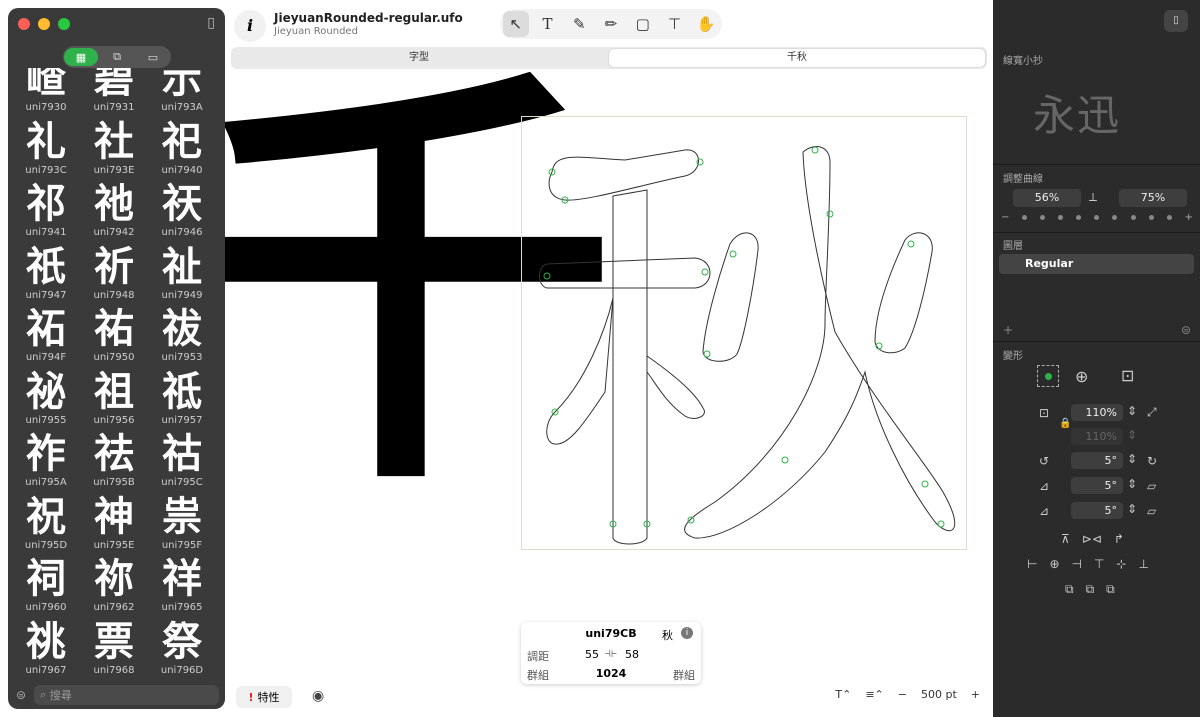 The height and width of the screenshot is (717, 1200). I want to click on plus-icon: +, so click(1189, 217).